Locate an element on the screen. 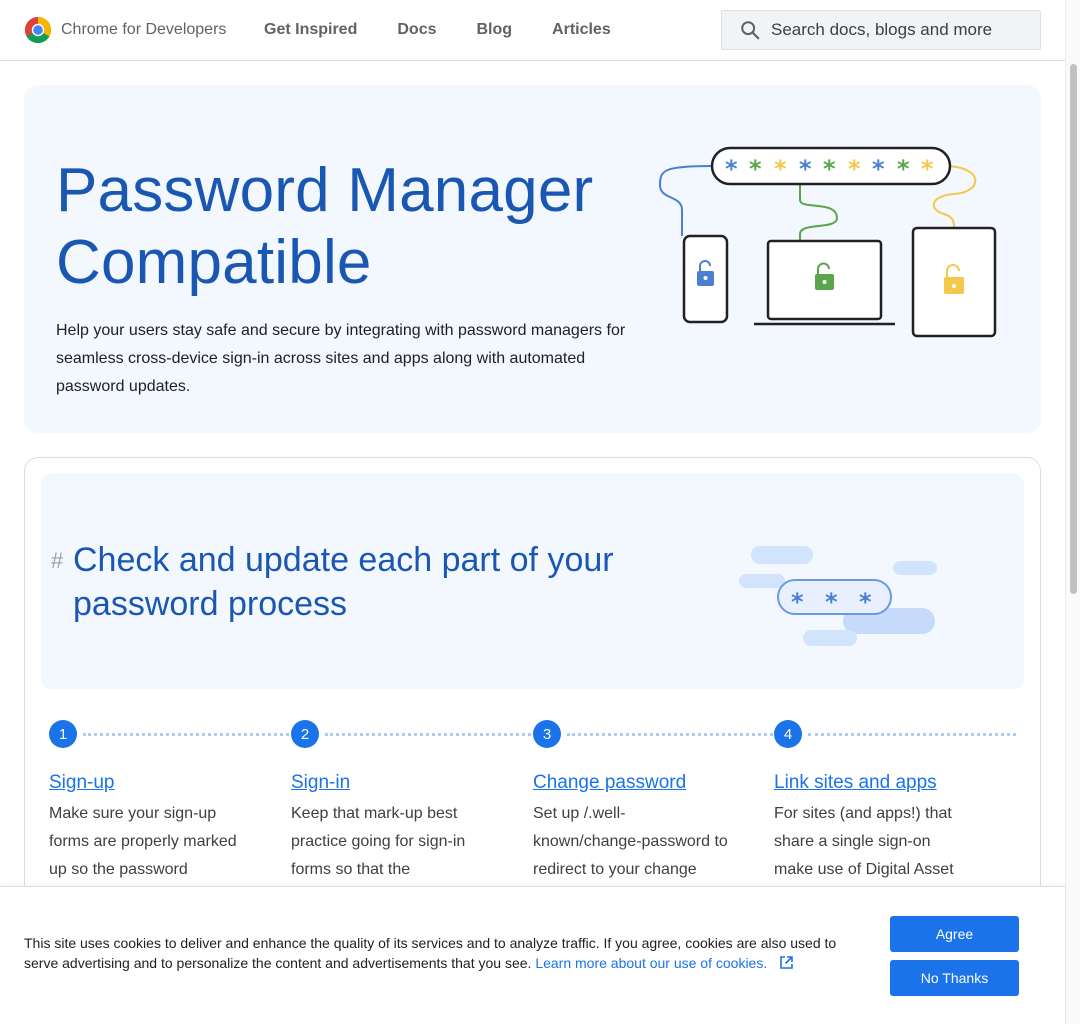  chrome-logo-icon is located at coordinates (38, 30).